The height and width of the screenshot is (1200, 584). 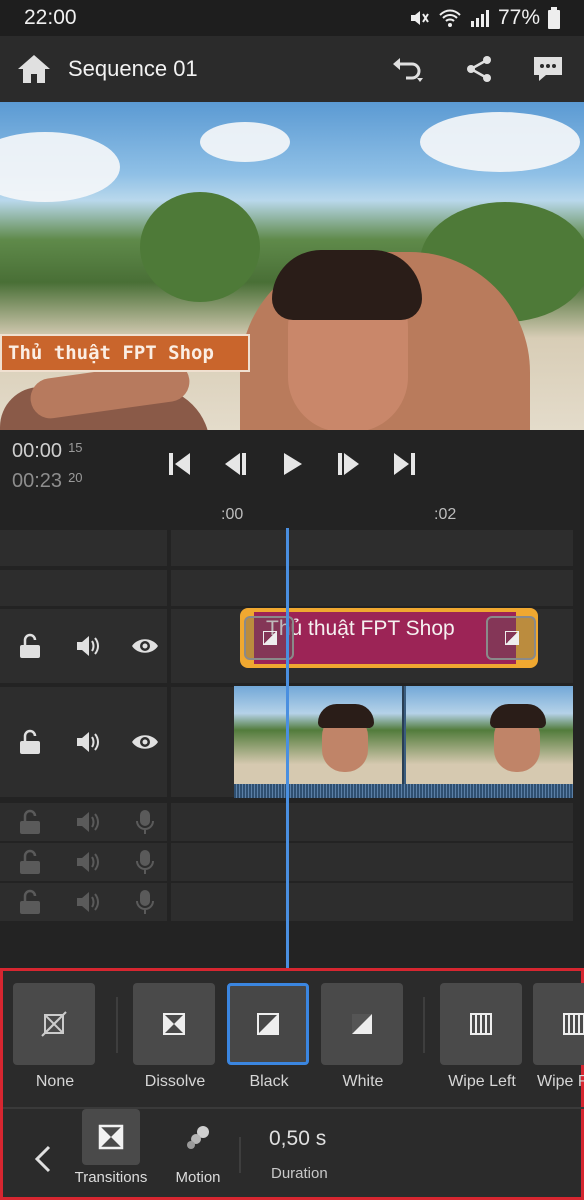 I want to click on feedback-icon, so click(x=548, y=69).